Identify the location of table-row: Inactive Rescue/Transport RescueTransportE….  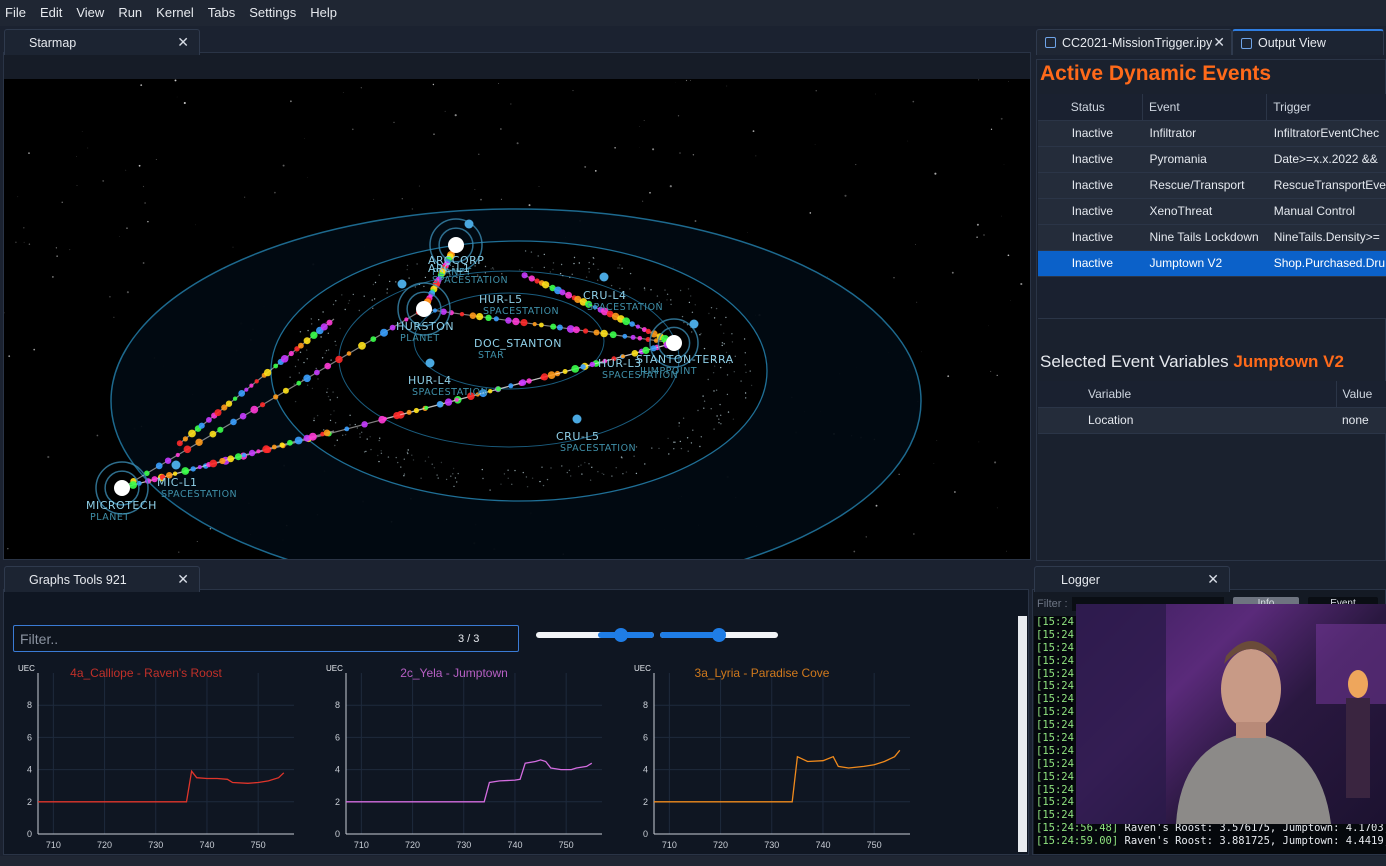
(1212, 185).